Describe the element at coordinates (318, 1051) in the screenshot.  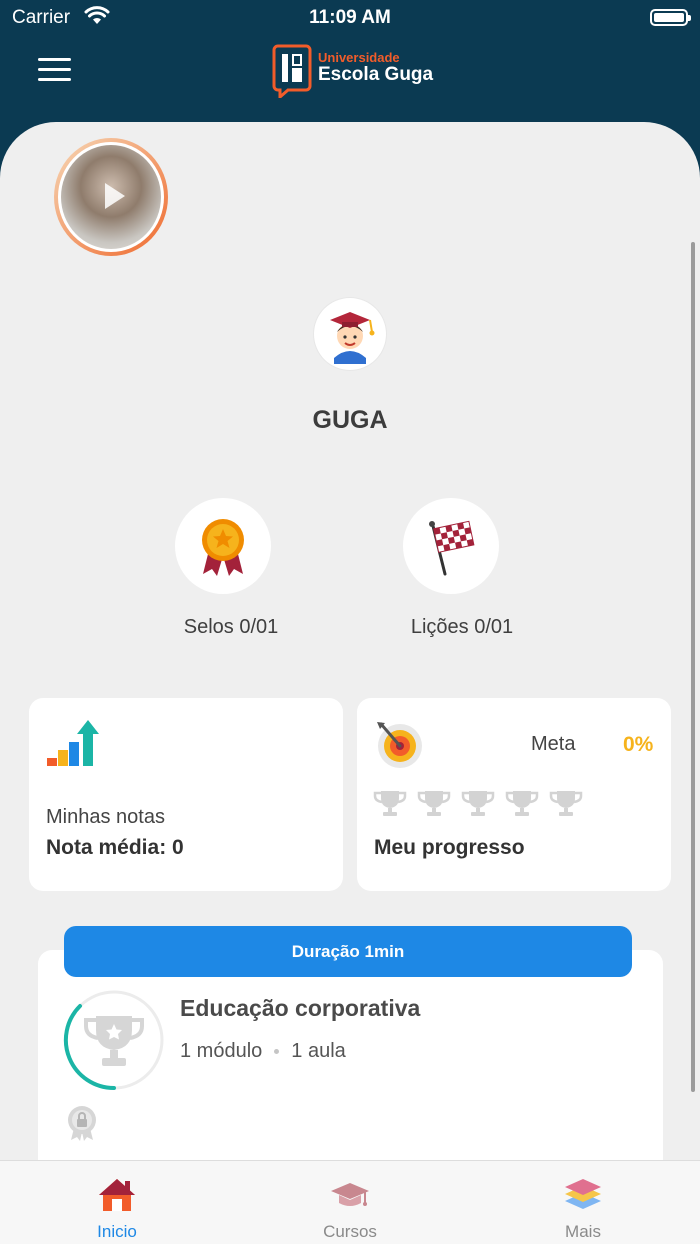
I see `lesson-count: 1 aula` at that location.